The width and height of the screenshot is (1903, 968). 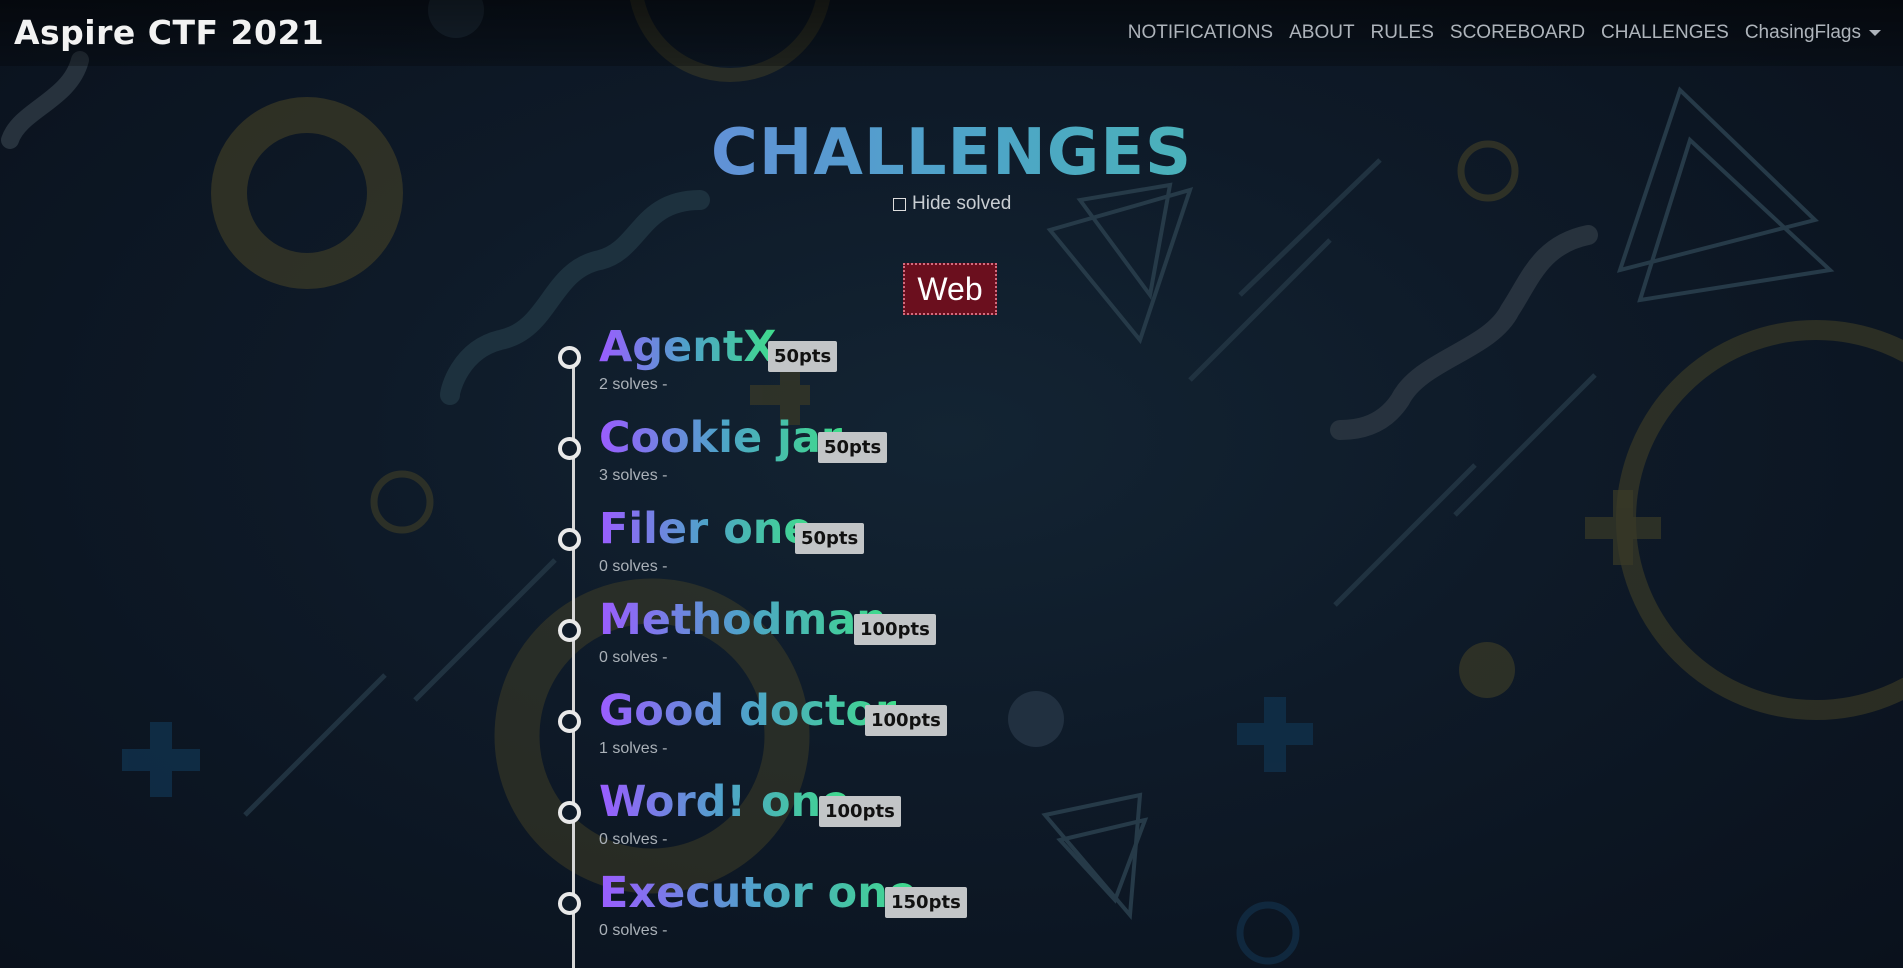 I want to click on solves-count: 2 solves -, so click(x=633, y=384).